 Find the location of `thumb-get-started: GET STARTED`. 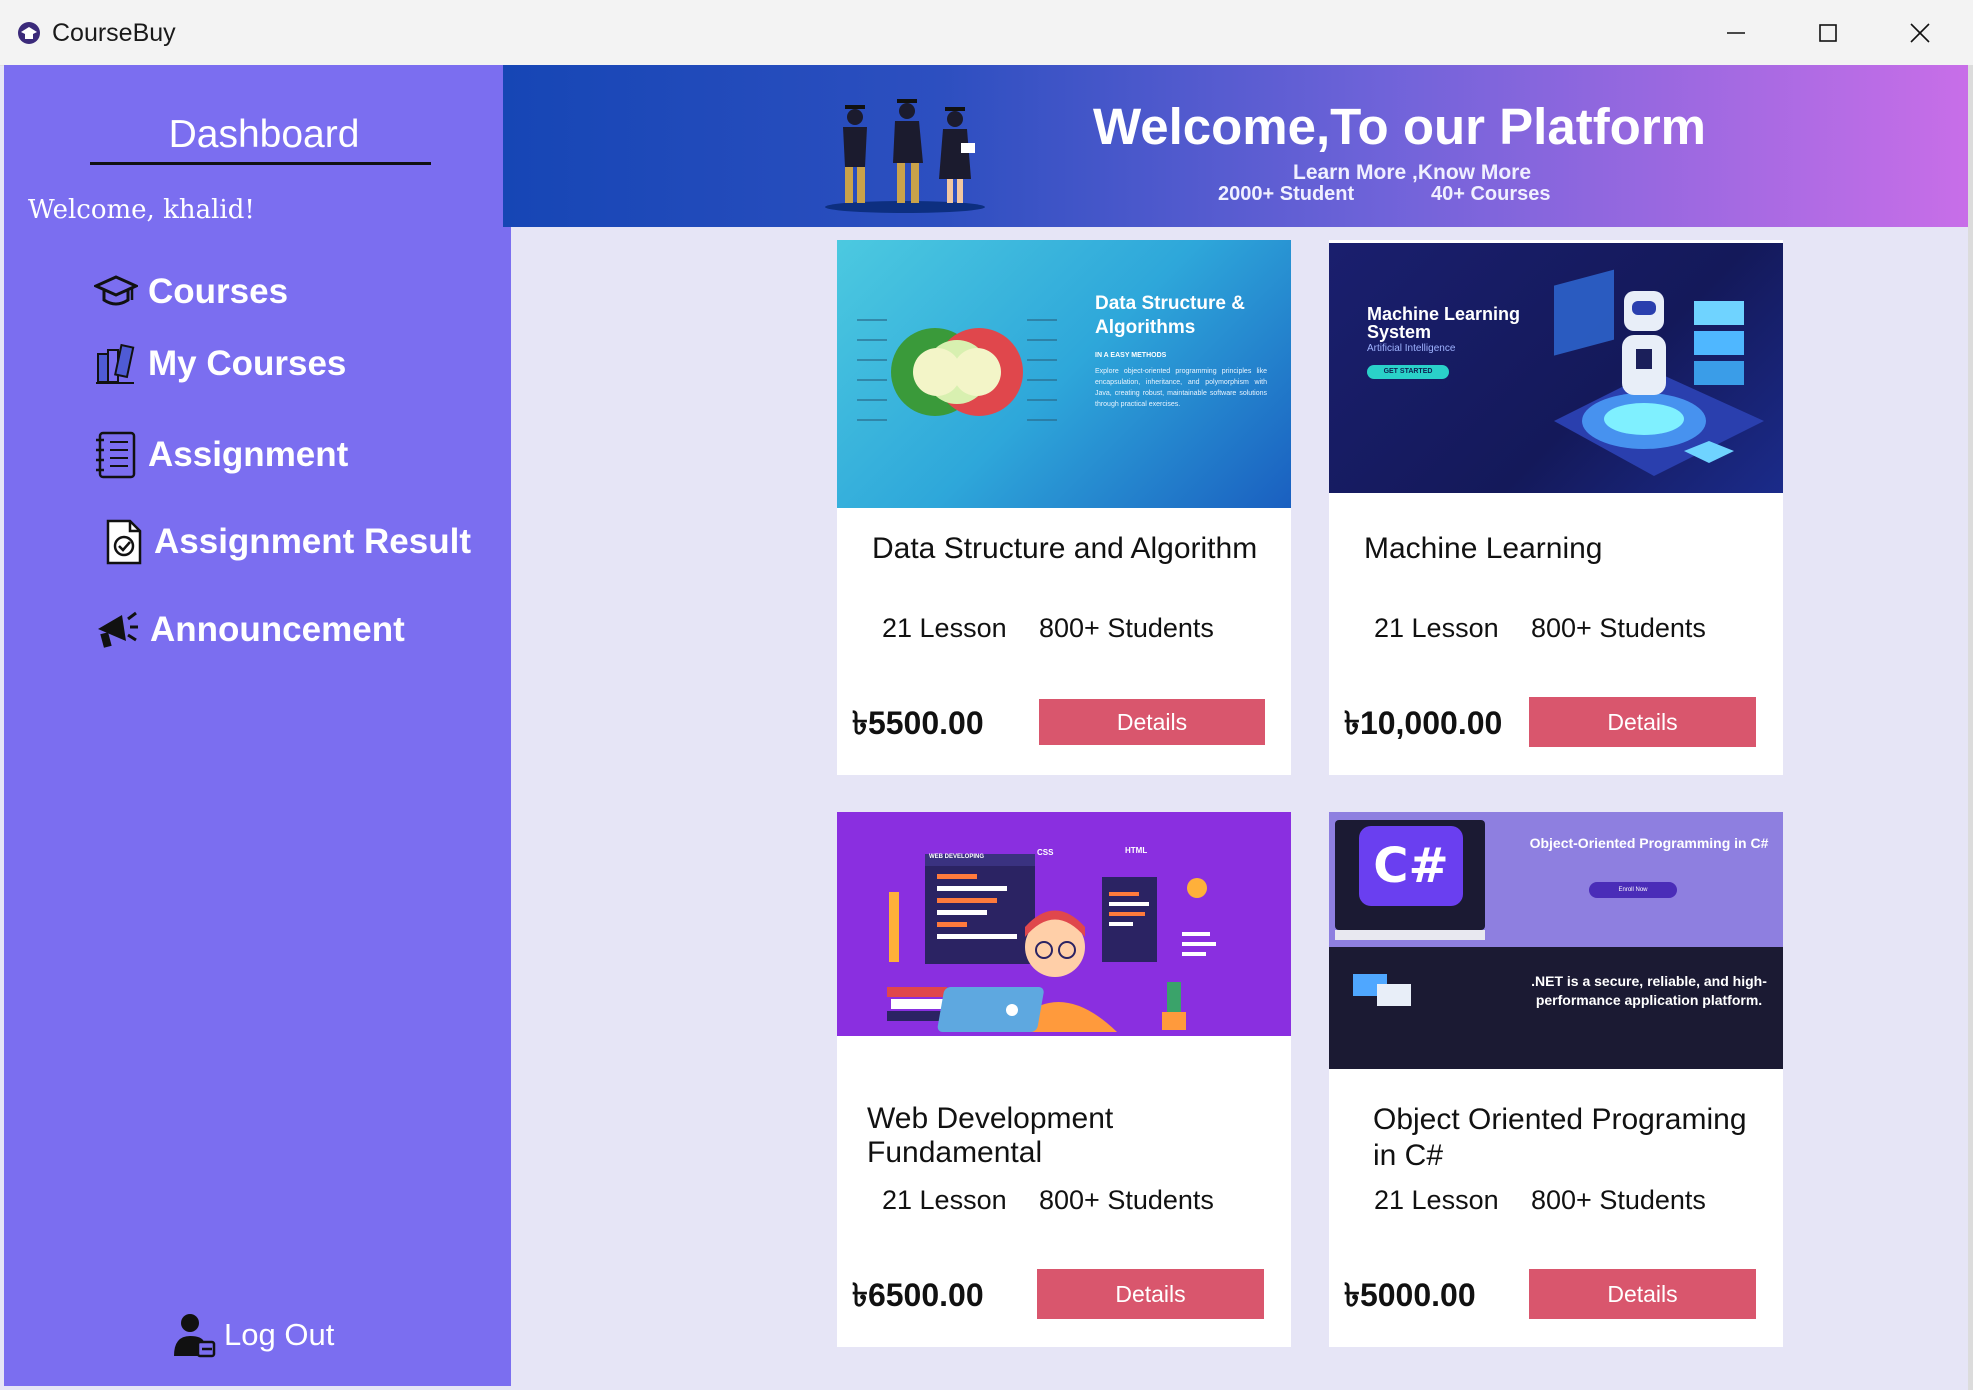

thumb-get-started: GET STARTED is located at coordinates (1408, 372).